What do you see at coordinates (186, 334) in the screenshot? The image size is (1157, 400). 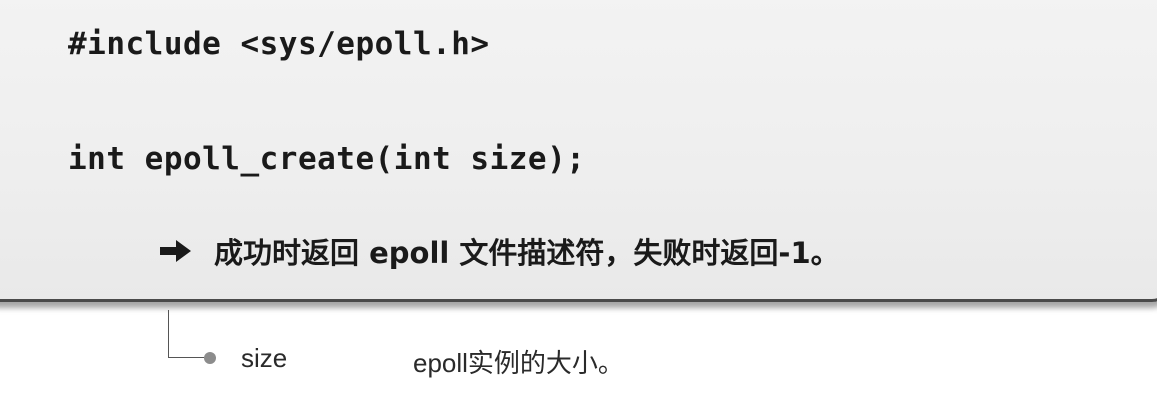 I see `connector-line` at bounding box center [186, 334].